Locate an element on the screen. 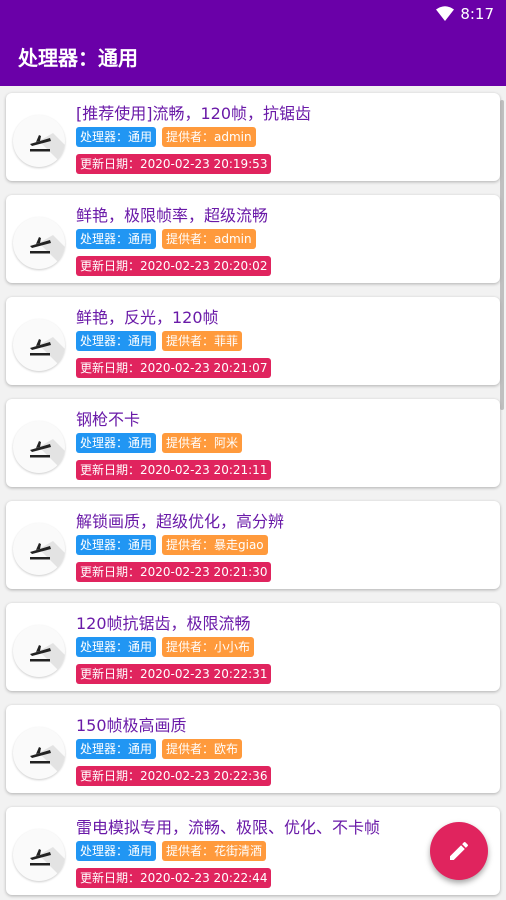 The image size is (506, 900). provider-badge: 提供者：菲菲 is located at coordinates (202, 341).